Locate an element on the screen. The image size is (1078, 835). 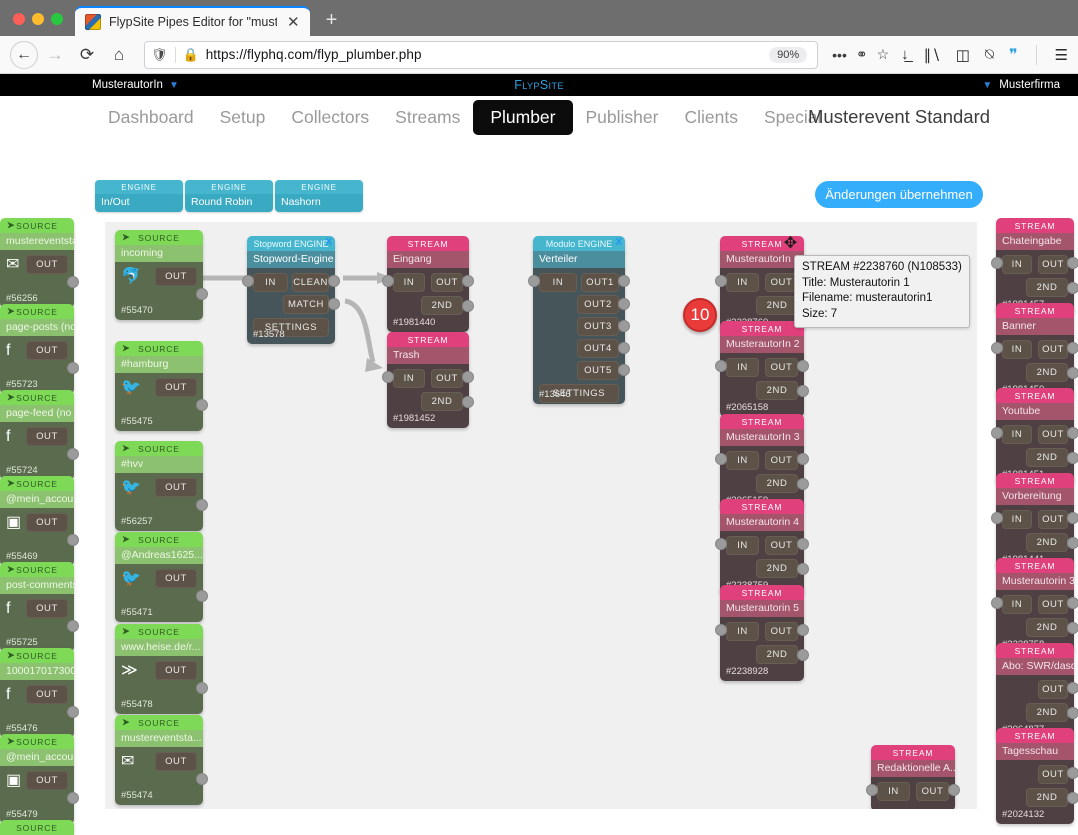
library-icon: ∥∖ is located at coordinates (932, 55).